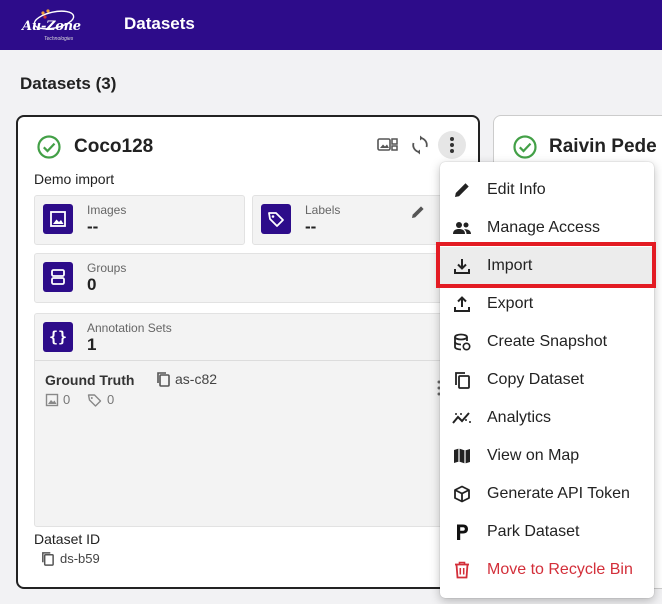 This screenshot has width=662, height=604. I want to click on image-count-icon, so click(52, 400).